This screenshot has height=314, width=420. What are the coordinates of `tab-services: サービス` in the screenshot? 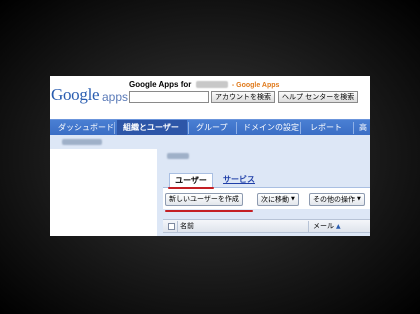 It's located at (239, 180).